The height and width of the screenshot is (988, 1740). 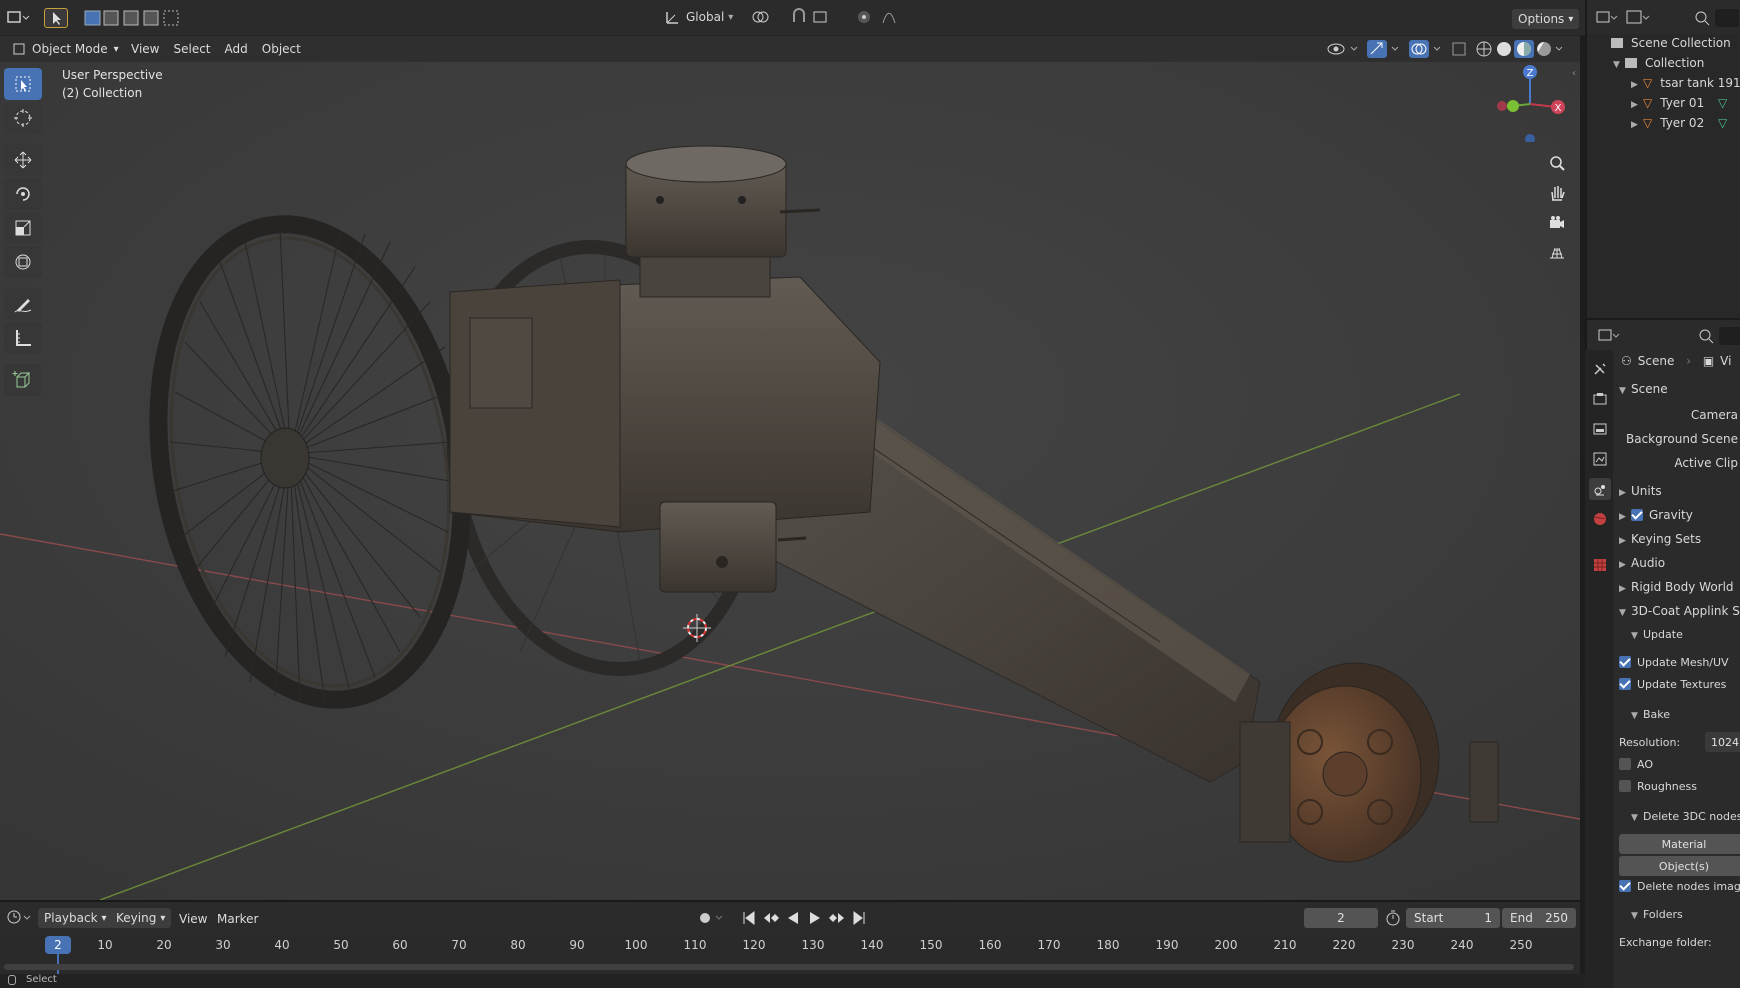 What do you see at coordinates (23, 194) in the screenshot?
I see `rotate-tool` at bounding box center [23, 194].